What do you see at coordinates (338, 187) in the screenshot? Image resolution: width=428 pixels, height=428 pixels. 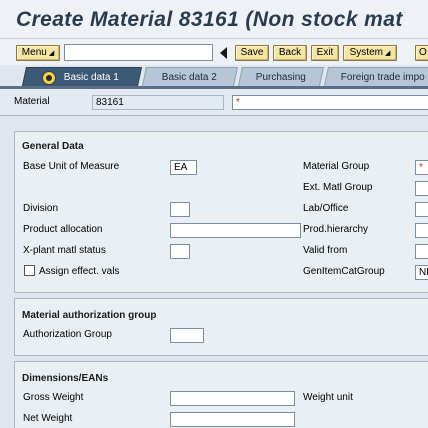 I see `ext-matl-group-label: Ext. Matl Group` at bounding box center [338, 187].